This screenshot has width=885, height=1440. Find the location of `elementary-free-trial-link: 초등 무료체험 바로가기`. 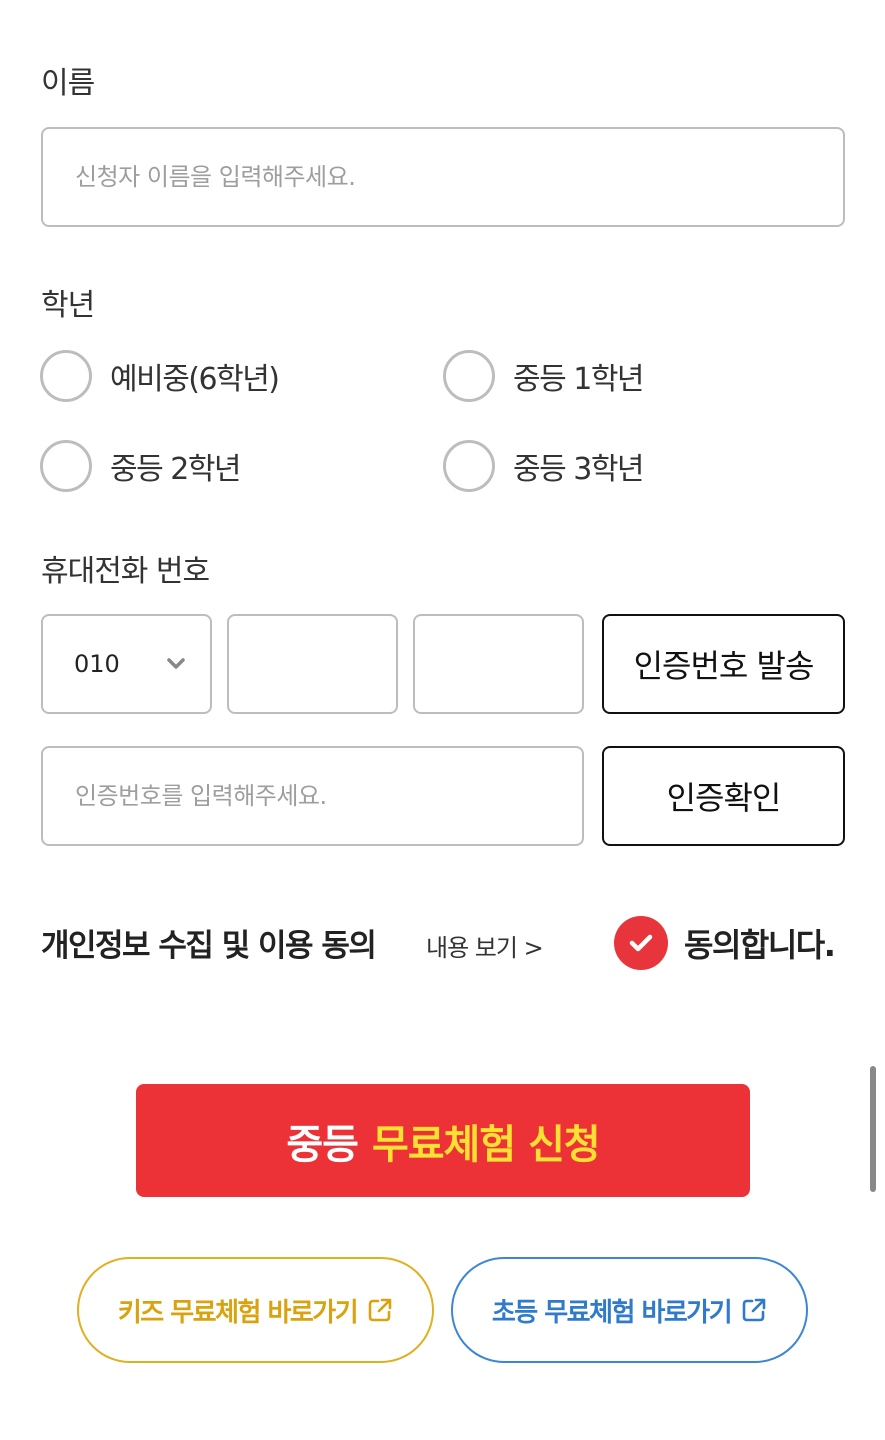

elementary-free-trial-link: 초등 무료체험 바로가기 is located at coordinates (629, 1310).